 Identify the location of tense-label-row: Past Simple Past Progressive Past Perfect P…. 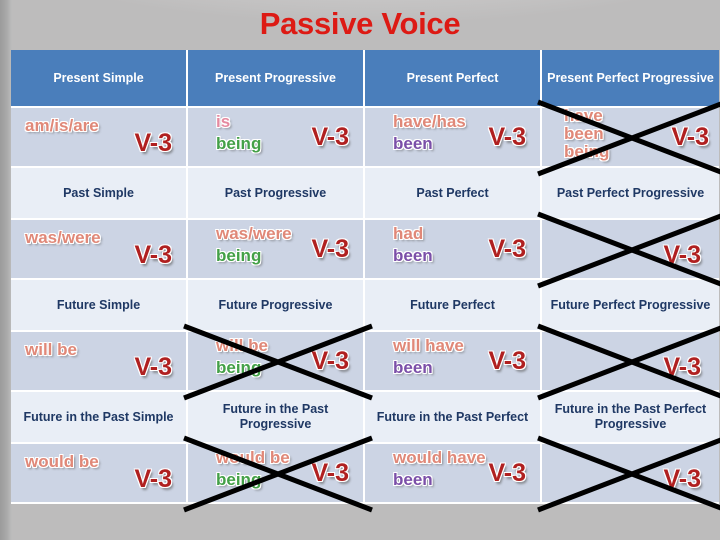
(365, 194).